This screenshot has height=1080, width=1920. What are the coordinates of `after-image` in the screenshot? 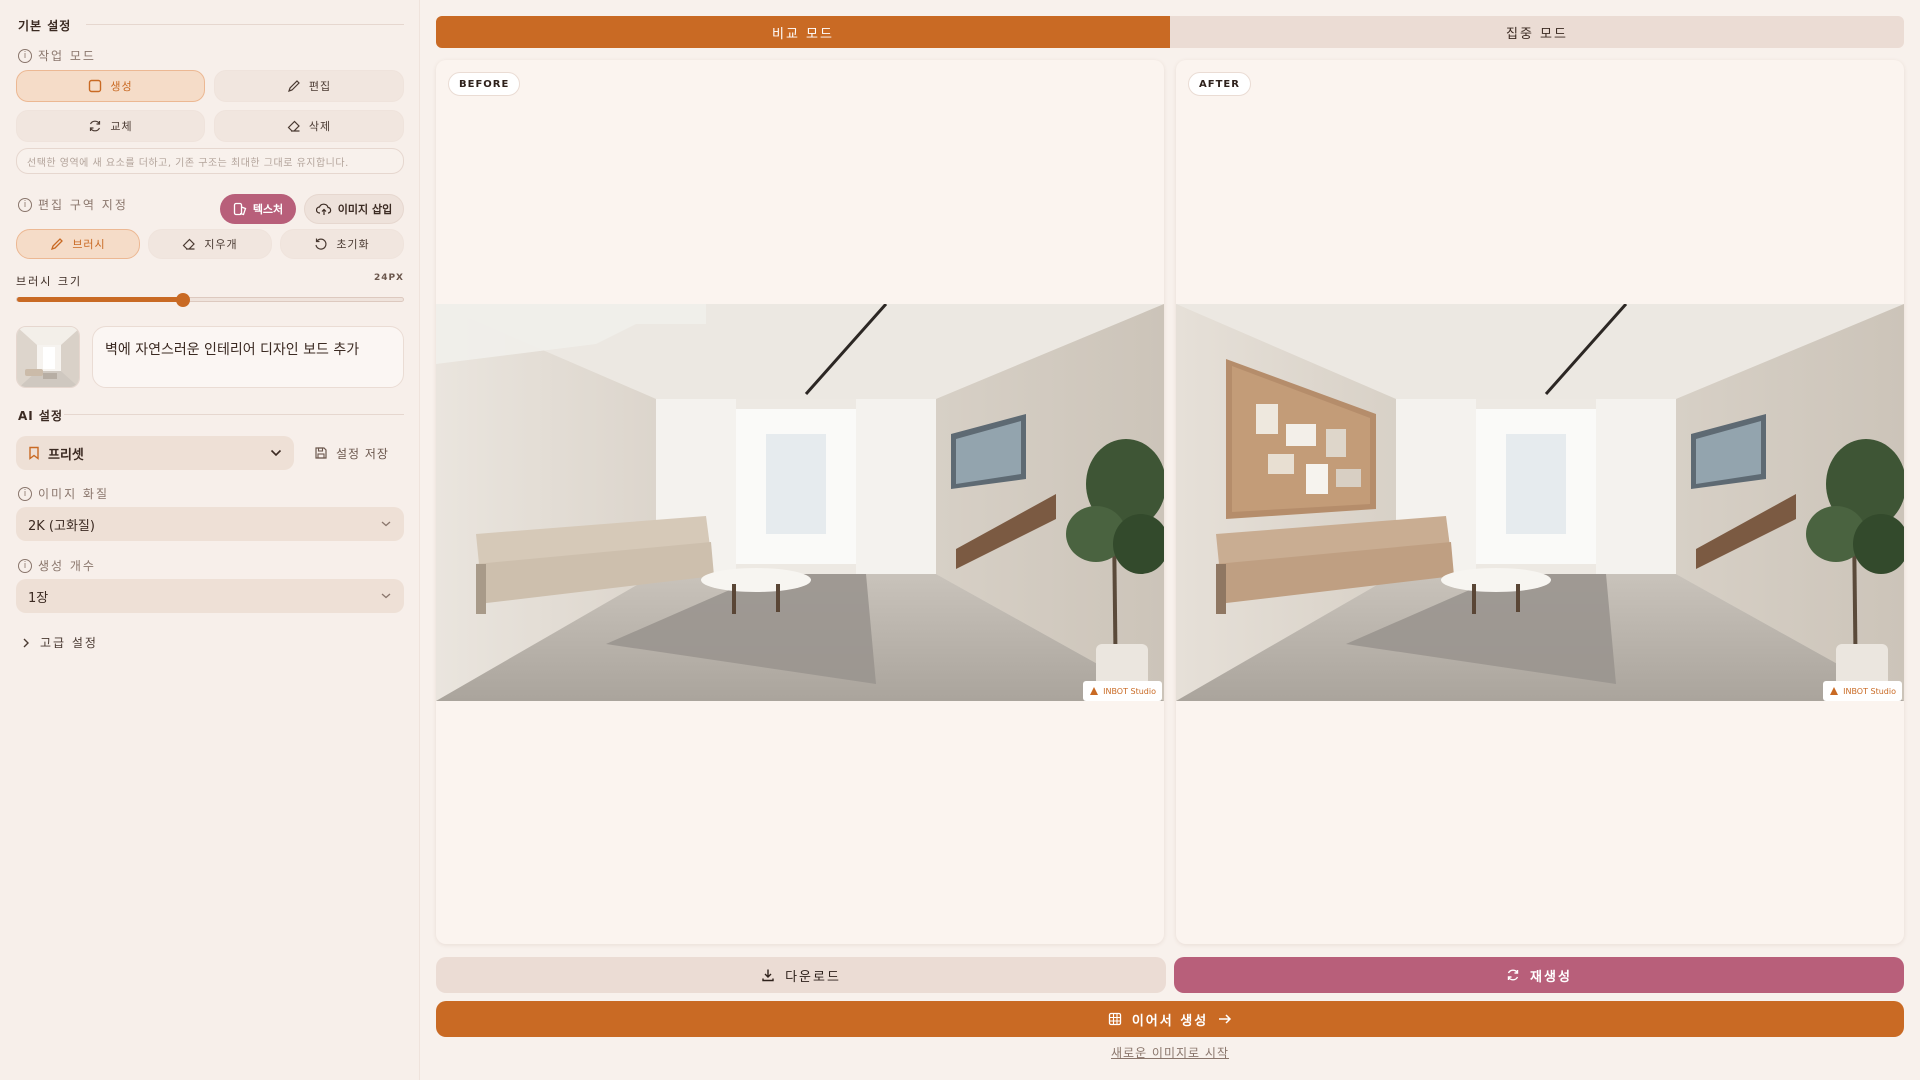 It's located at (1540, 502).